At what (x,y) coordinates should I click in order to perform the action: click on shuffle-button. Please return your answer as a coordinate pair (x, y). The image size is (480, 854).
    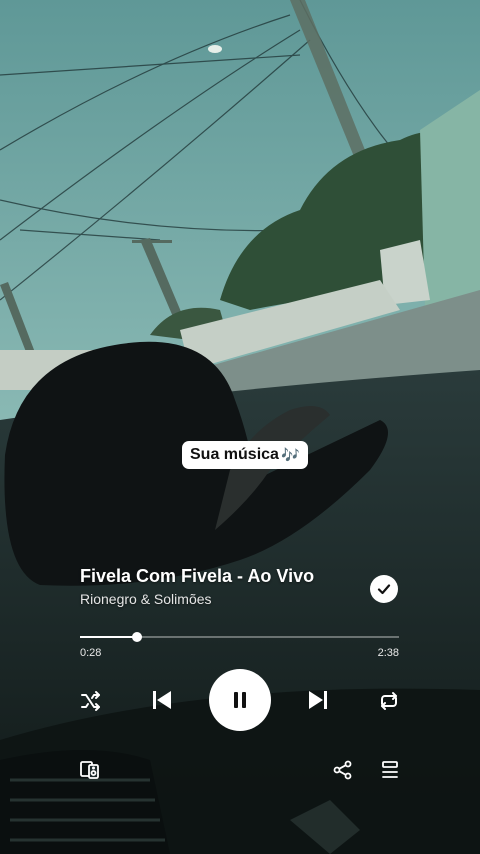
    Looking at the image, I should click on (91, 701).